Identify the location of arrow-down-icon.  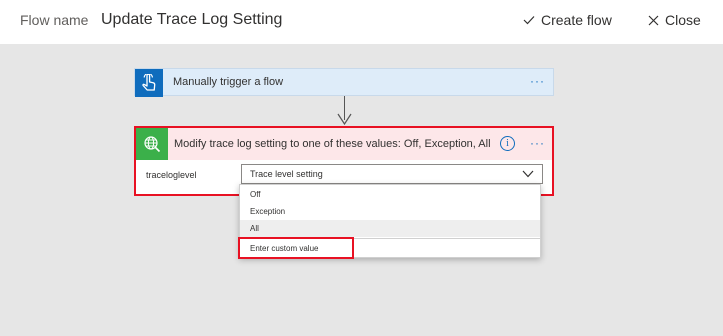
(344, 119).